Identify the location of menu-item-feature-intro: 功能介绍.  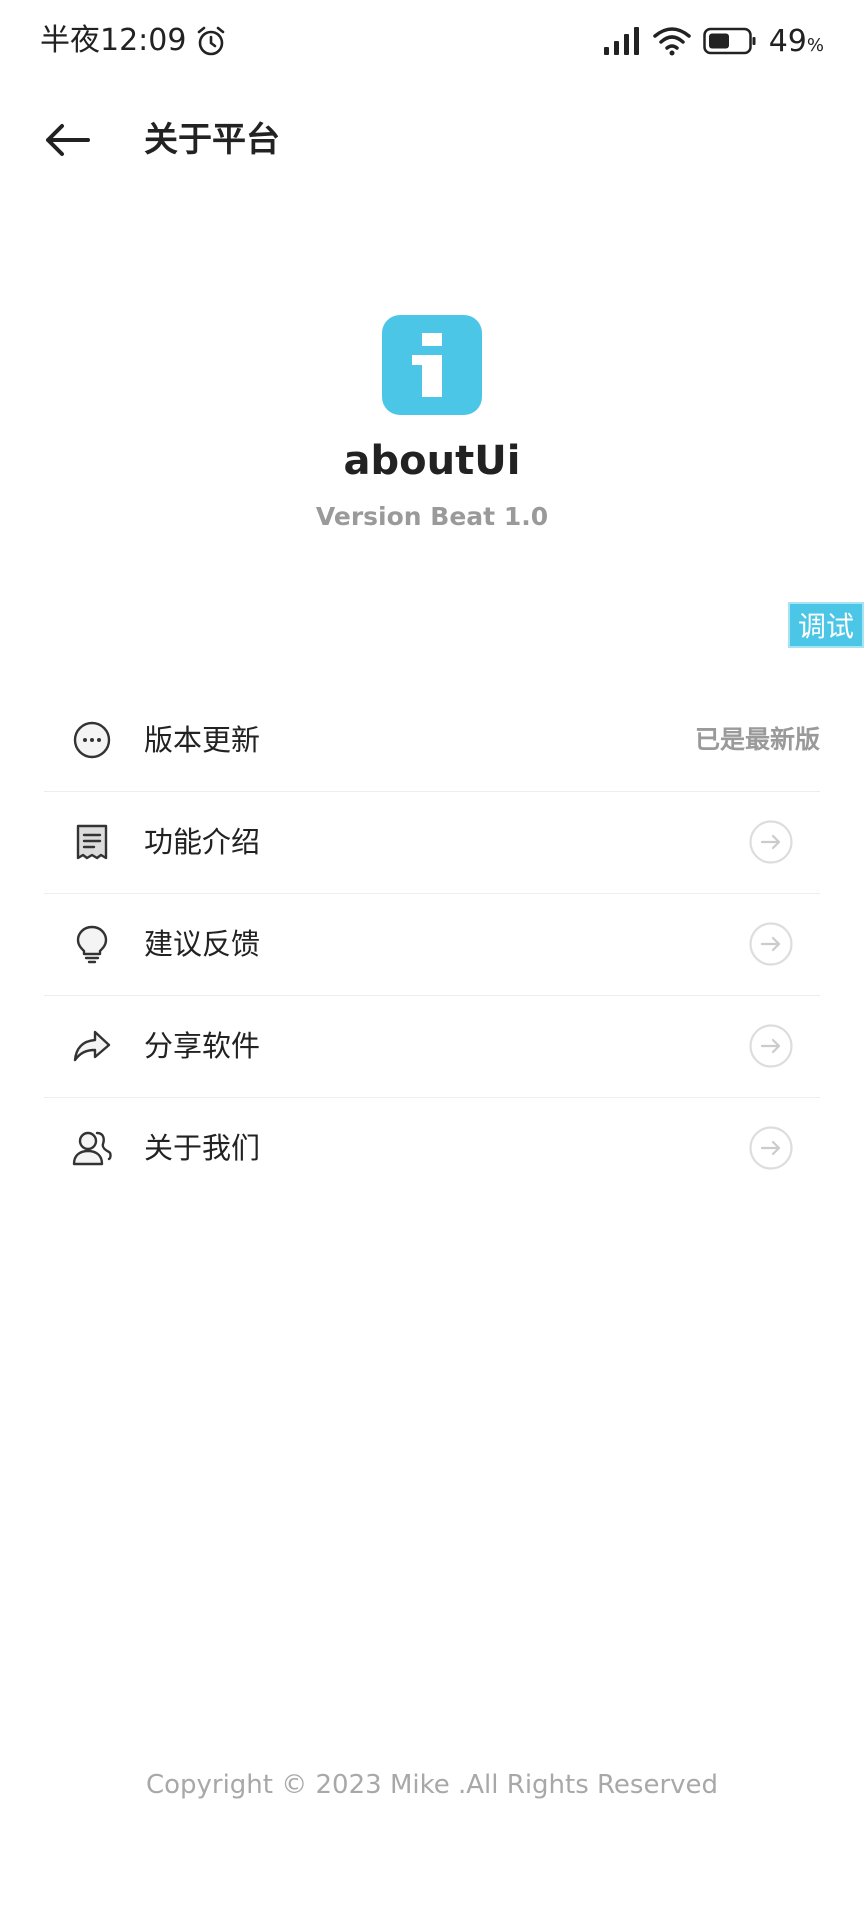
(432, 843).